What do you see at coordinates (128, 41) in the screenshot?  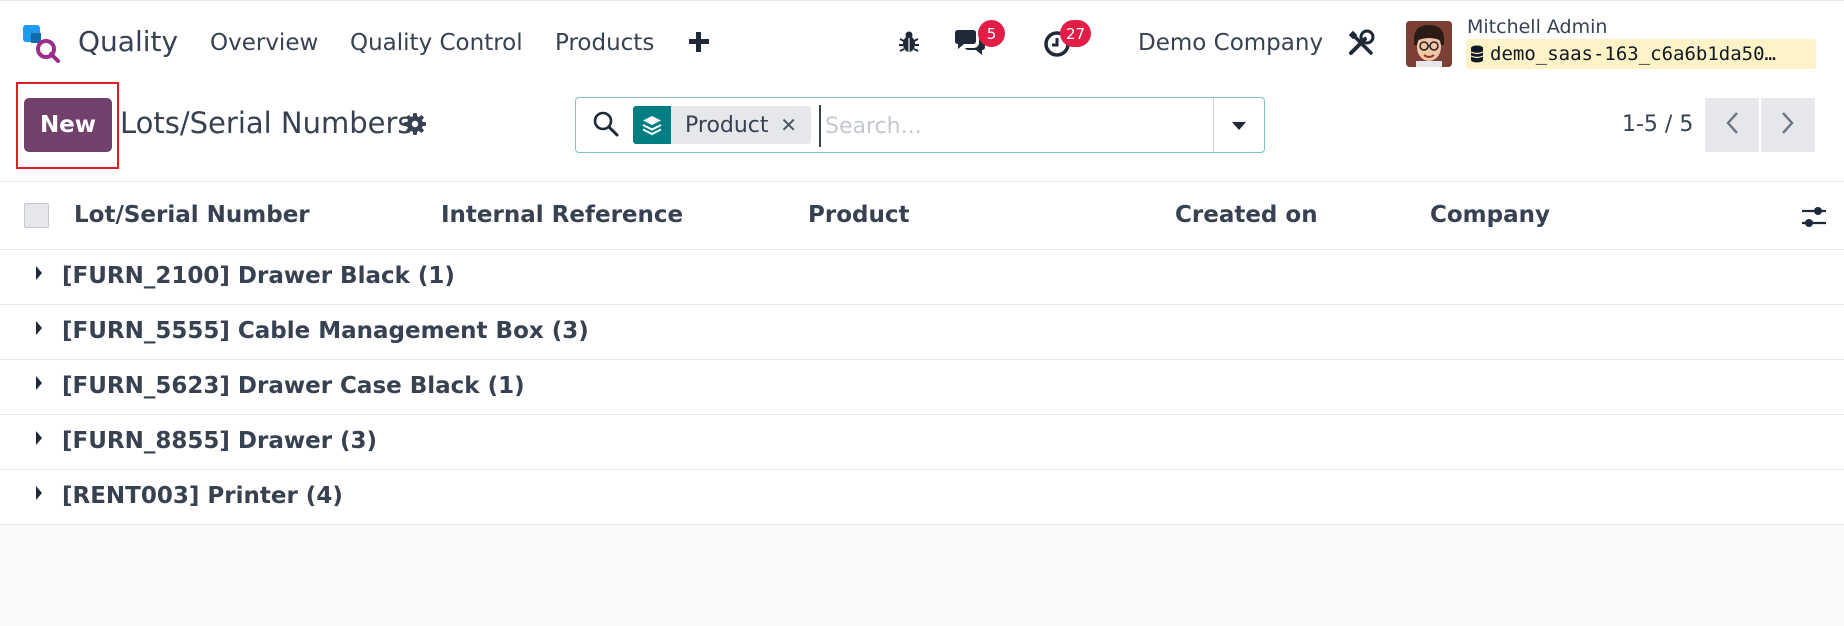 I see `app-name: Quality` at bounding box center [128, 41].